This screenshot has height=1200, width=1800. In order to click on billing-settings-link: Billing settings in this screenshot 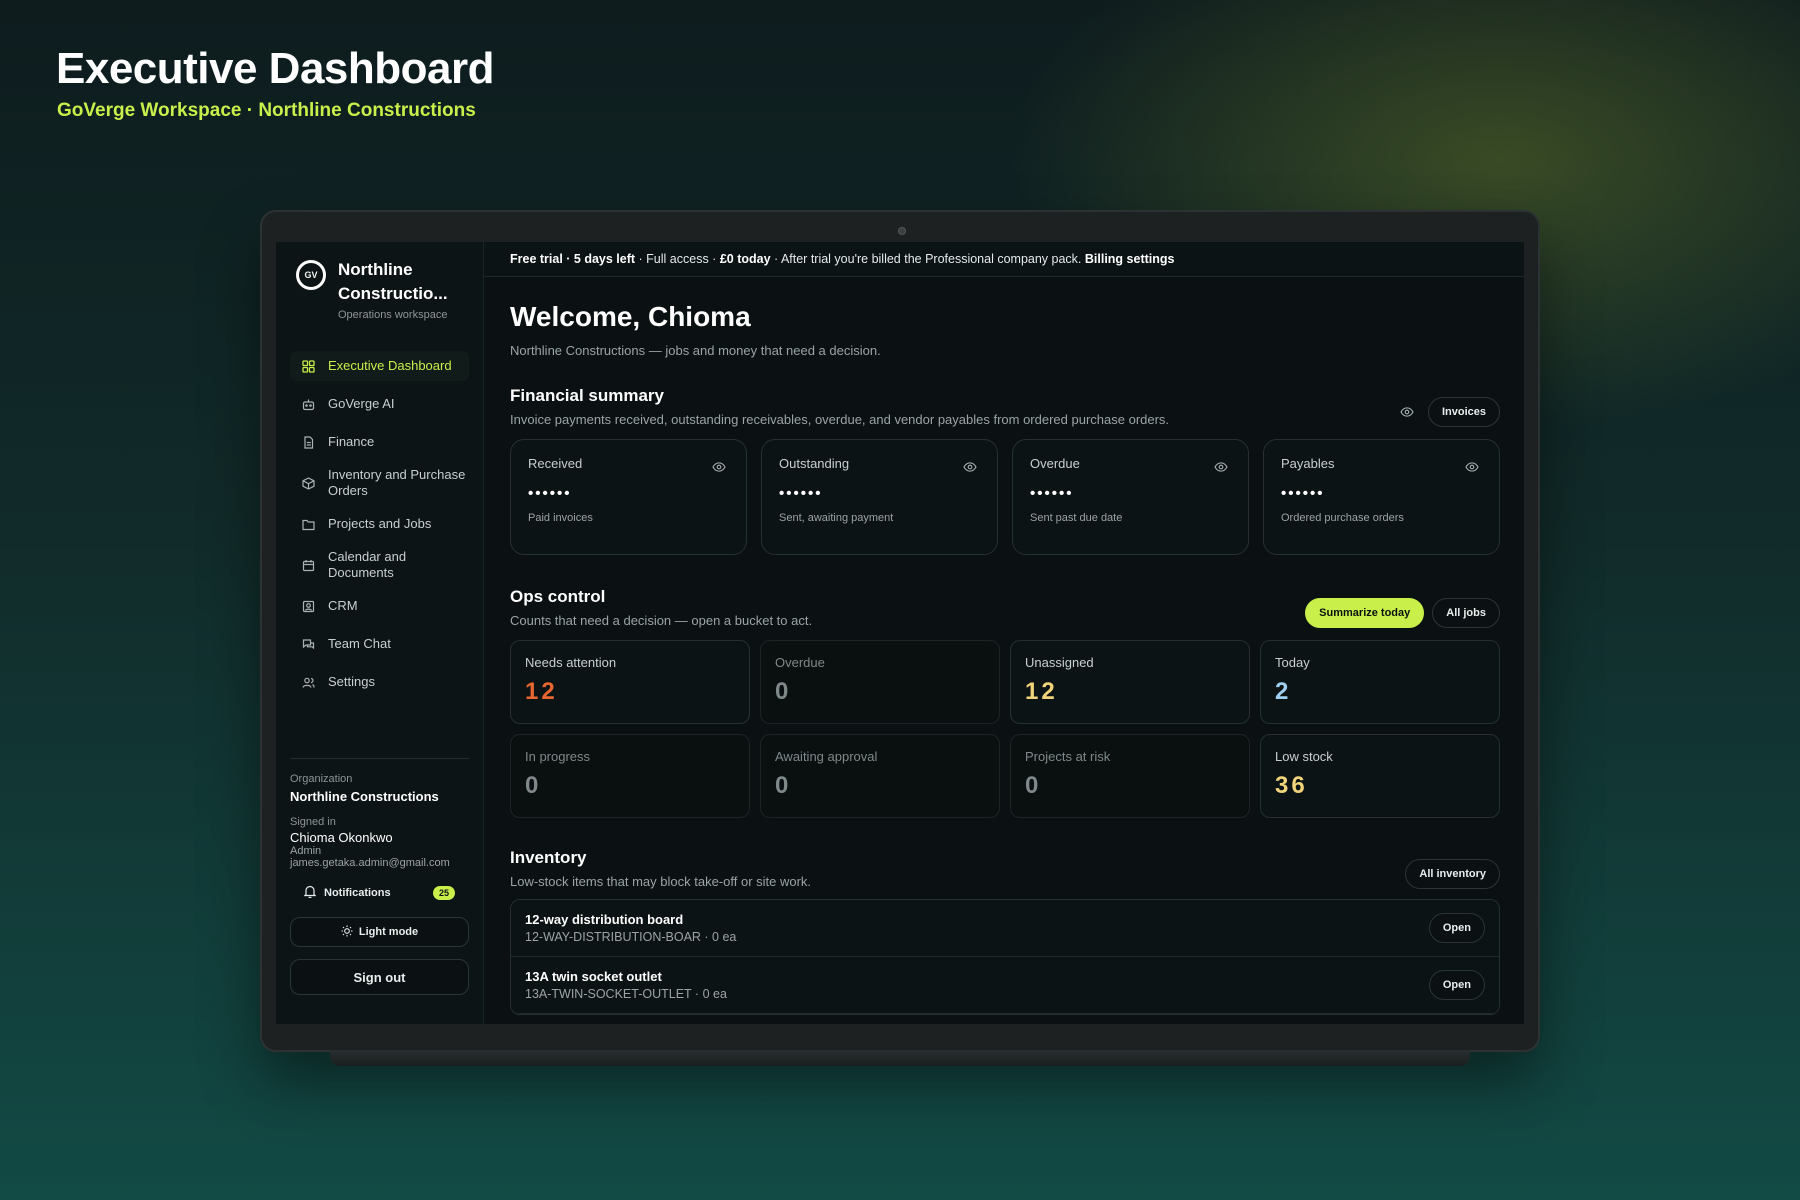, I will do `click(1130, 259)`.